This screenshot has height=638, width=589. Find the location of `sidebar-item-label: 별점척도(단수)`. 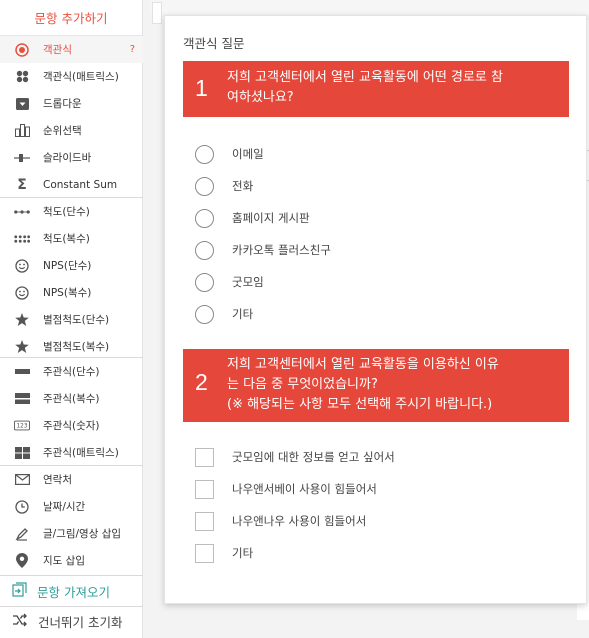

sidebar-item-label: 별점척도(단수) is located at coordinates (76, 320).